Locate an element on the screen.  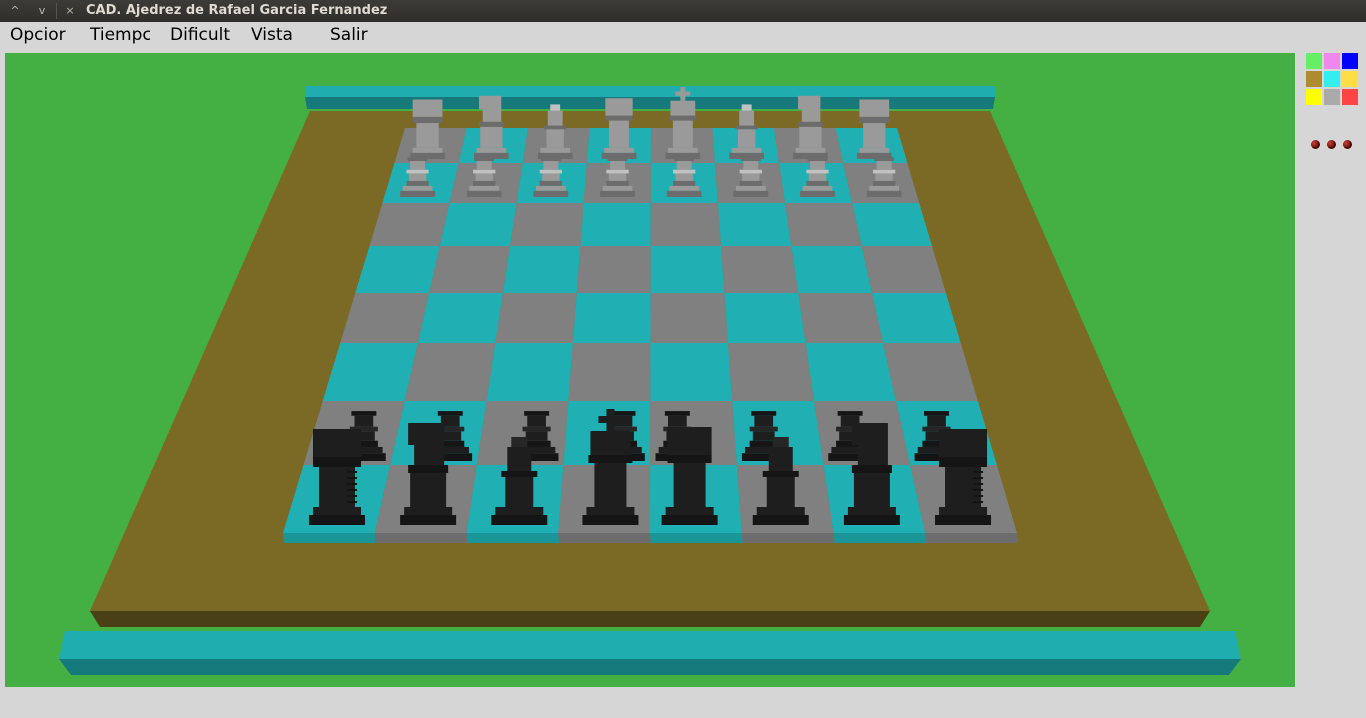
menu-tiempo: Tiempc is located at coordinates (120, 35).